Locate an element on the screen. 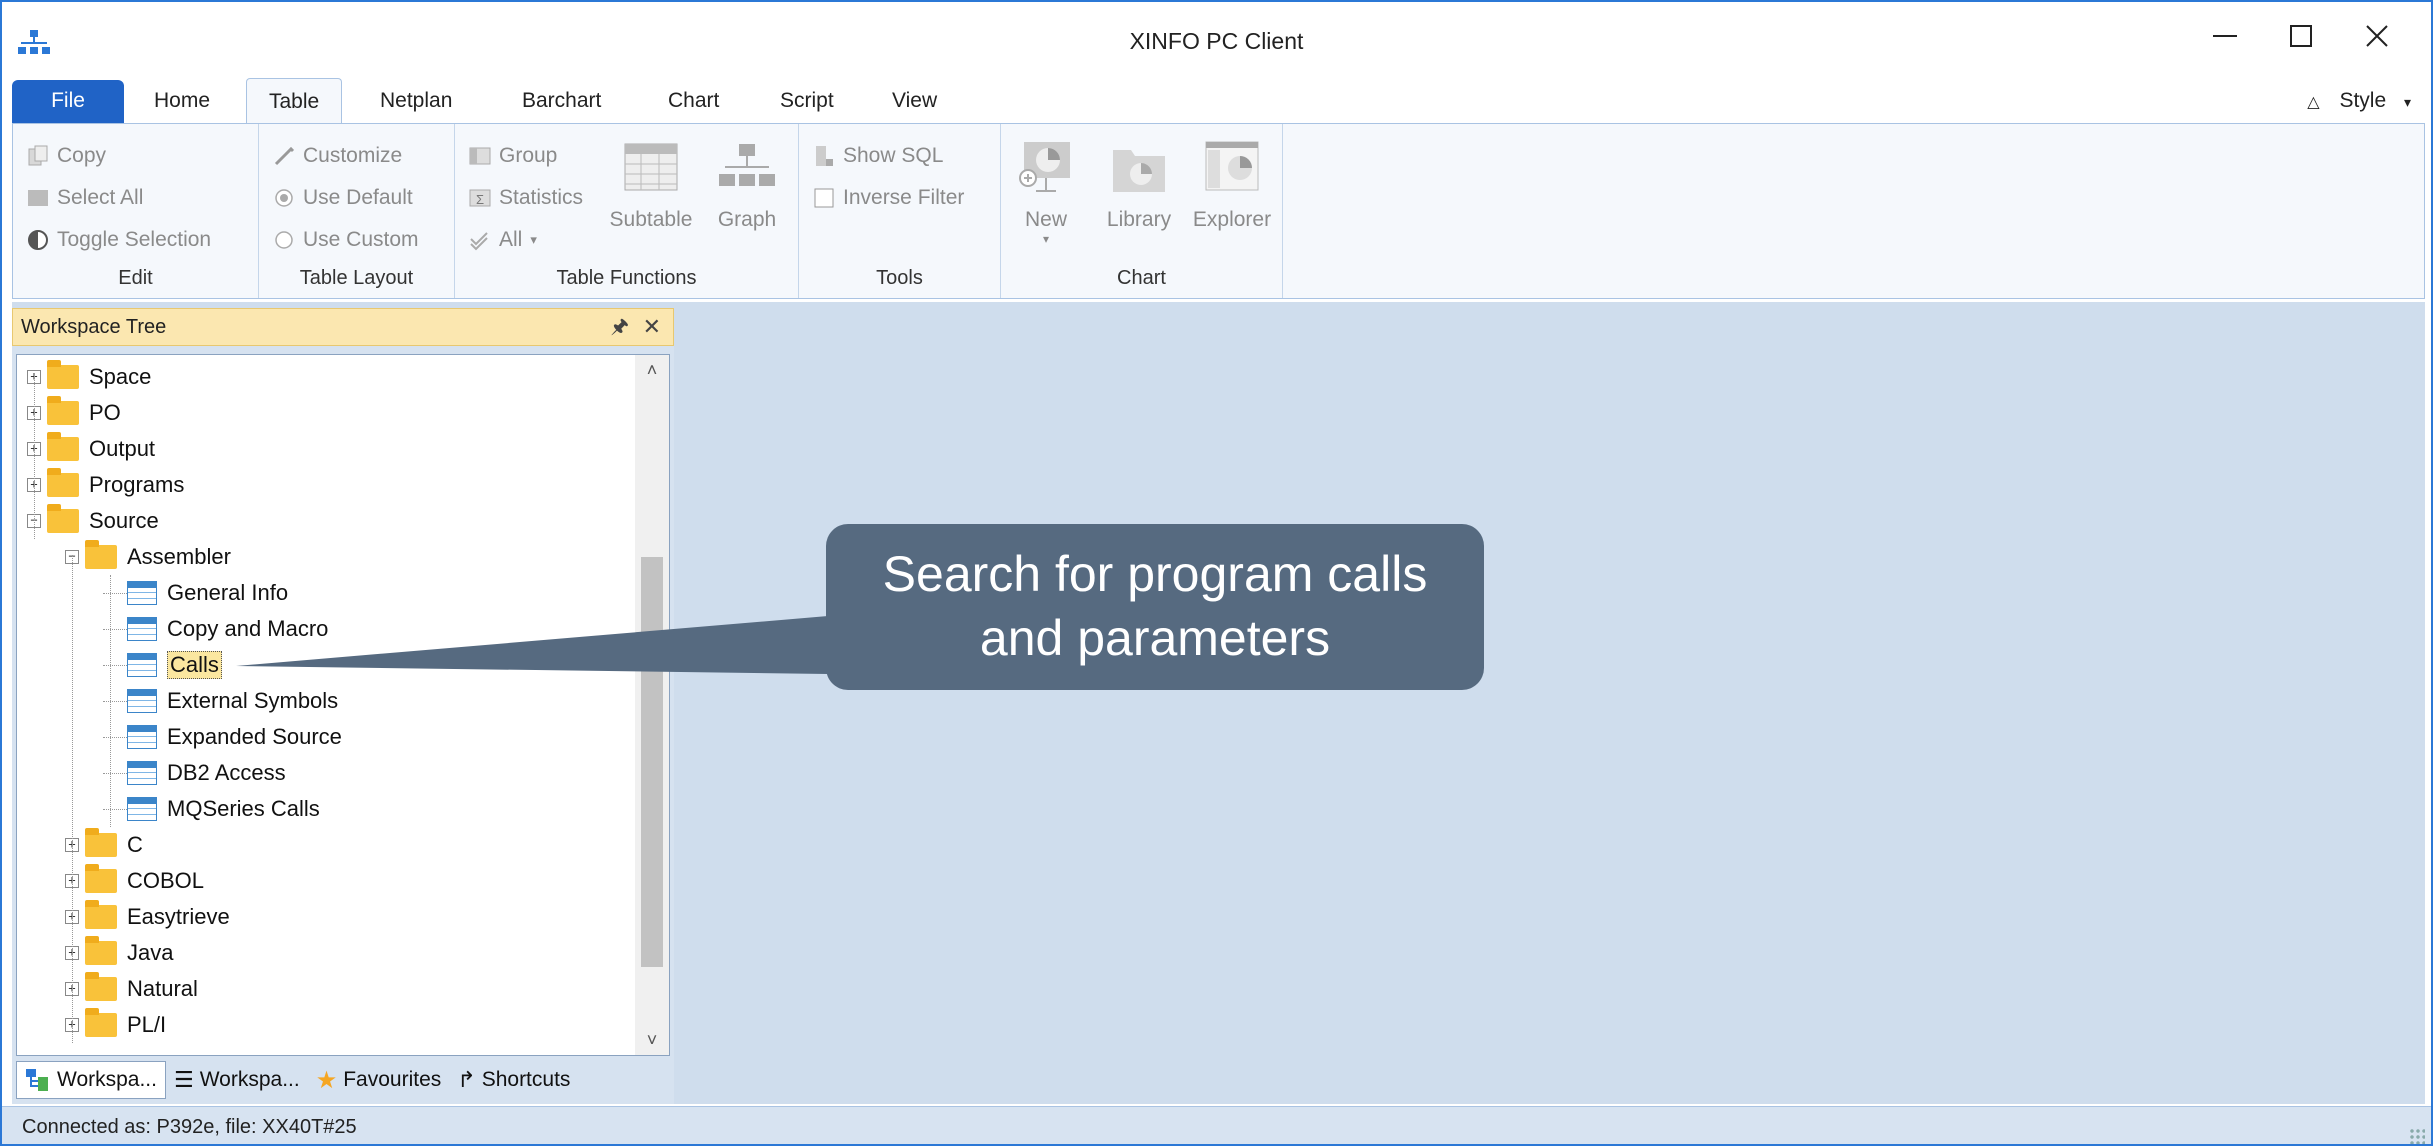 Image resolution: width=2433 pixels, height=1146 pixels. scroll-up-icon: ˄ is located at coordinates (652, 370).